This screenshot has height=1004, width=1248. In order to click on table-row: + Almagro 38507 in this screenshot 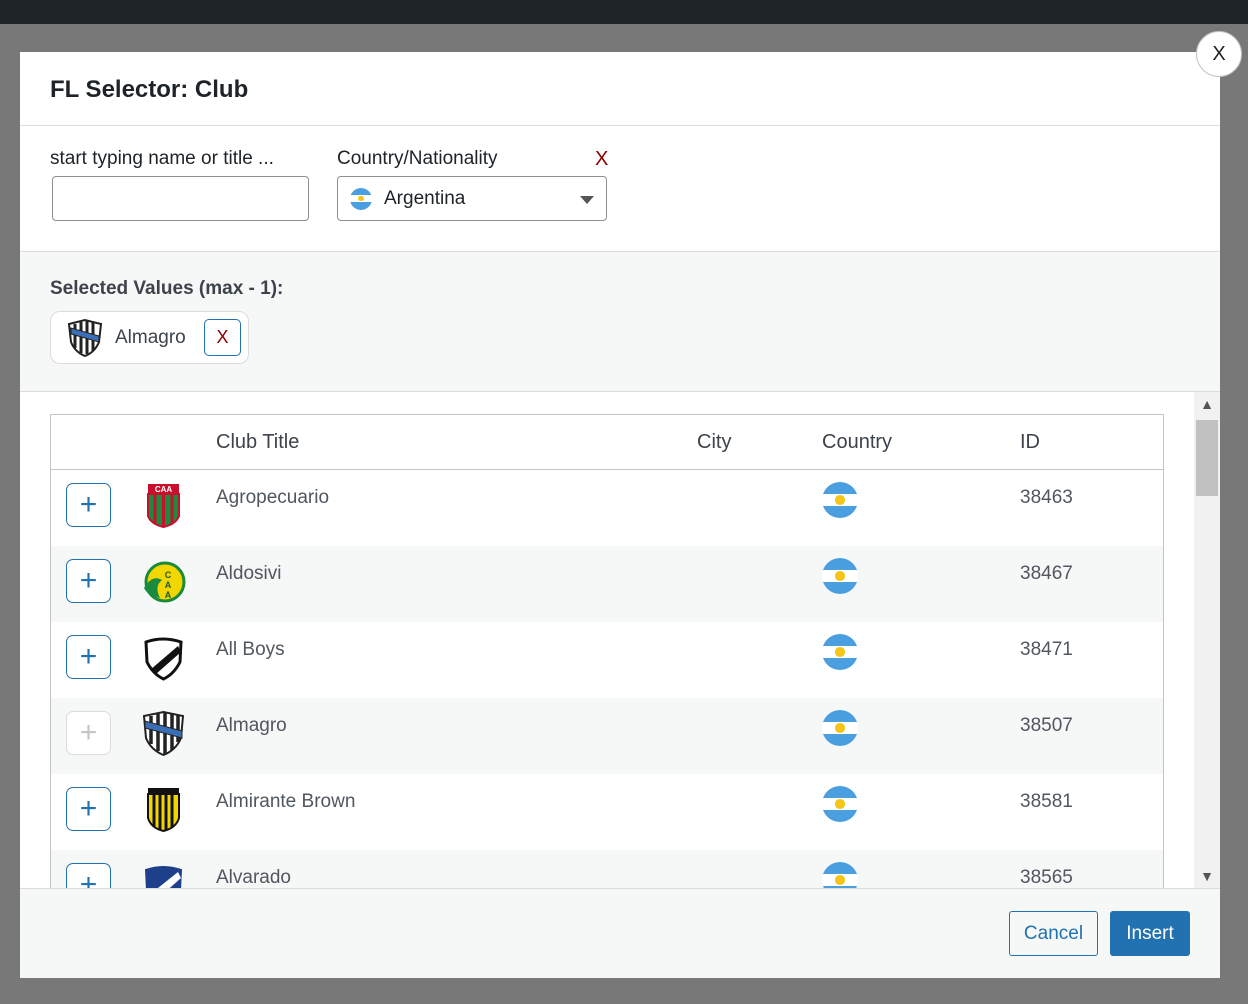, I will do `click(607, 736)`.